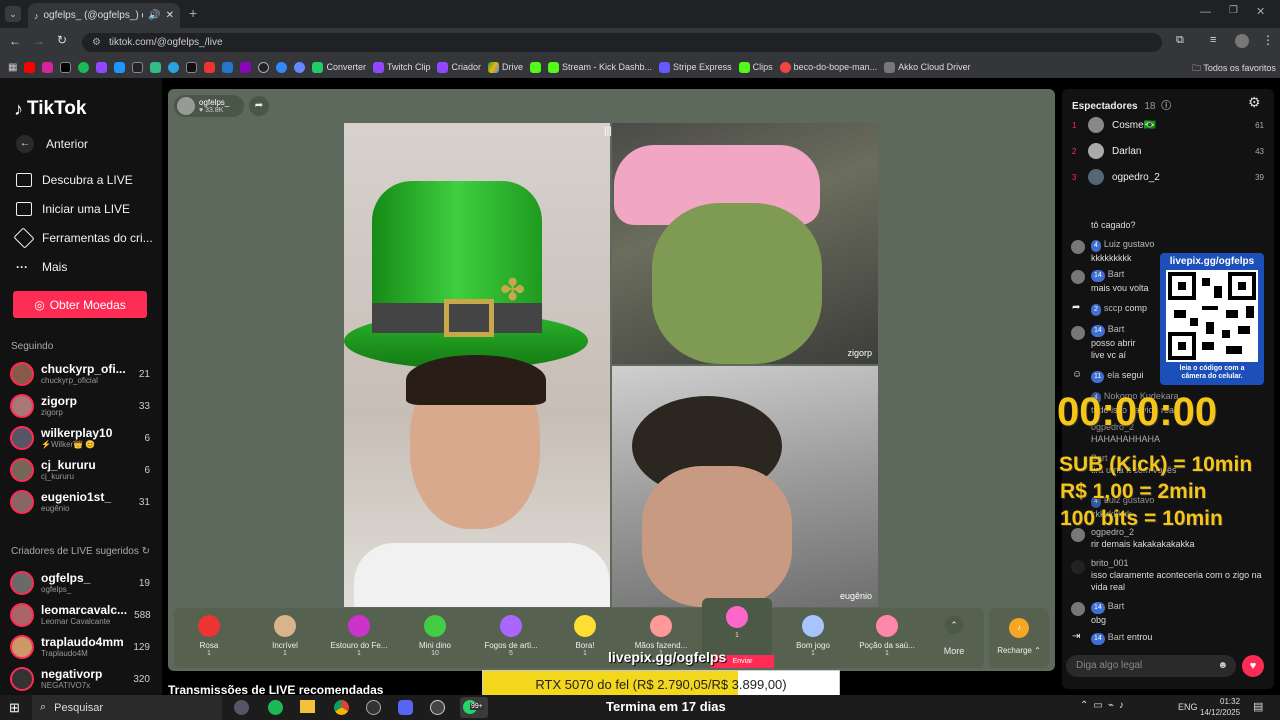 The image size is (1280, 720). What do you see at coordinates (170, 15) in the screenshot?
I see `close-tab-icon: ✕` at bounding box center [170, 15].